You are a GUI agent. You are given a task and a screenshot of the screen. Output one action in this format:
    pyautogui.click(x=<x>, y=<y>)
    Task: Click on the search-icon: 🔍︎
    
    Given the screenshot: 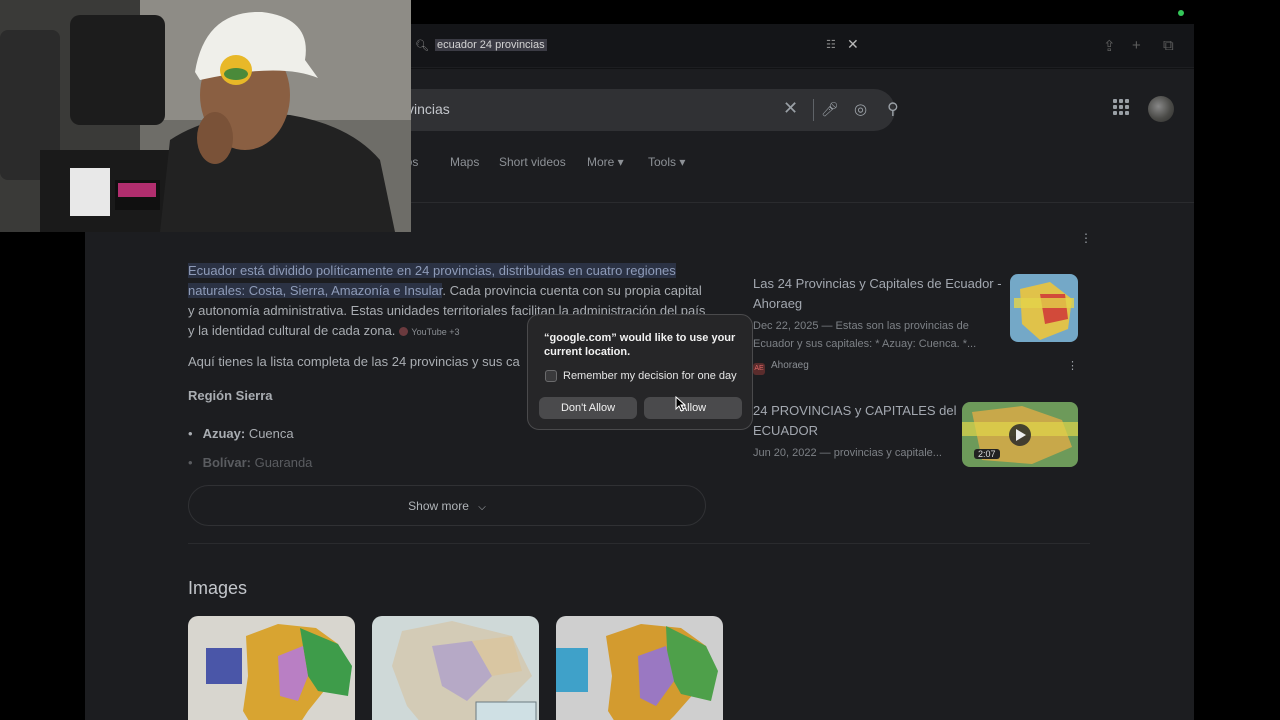 What is the action you would take?
    pyautogui.click(x=422, y=46)
    